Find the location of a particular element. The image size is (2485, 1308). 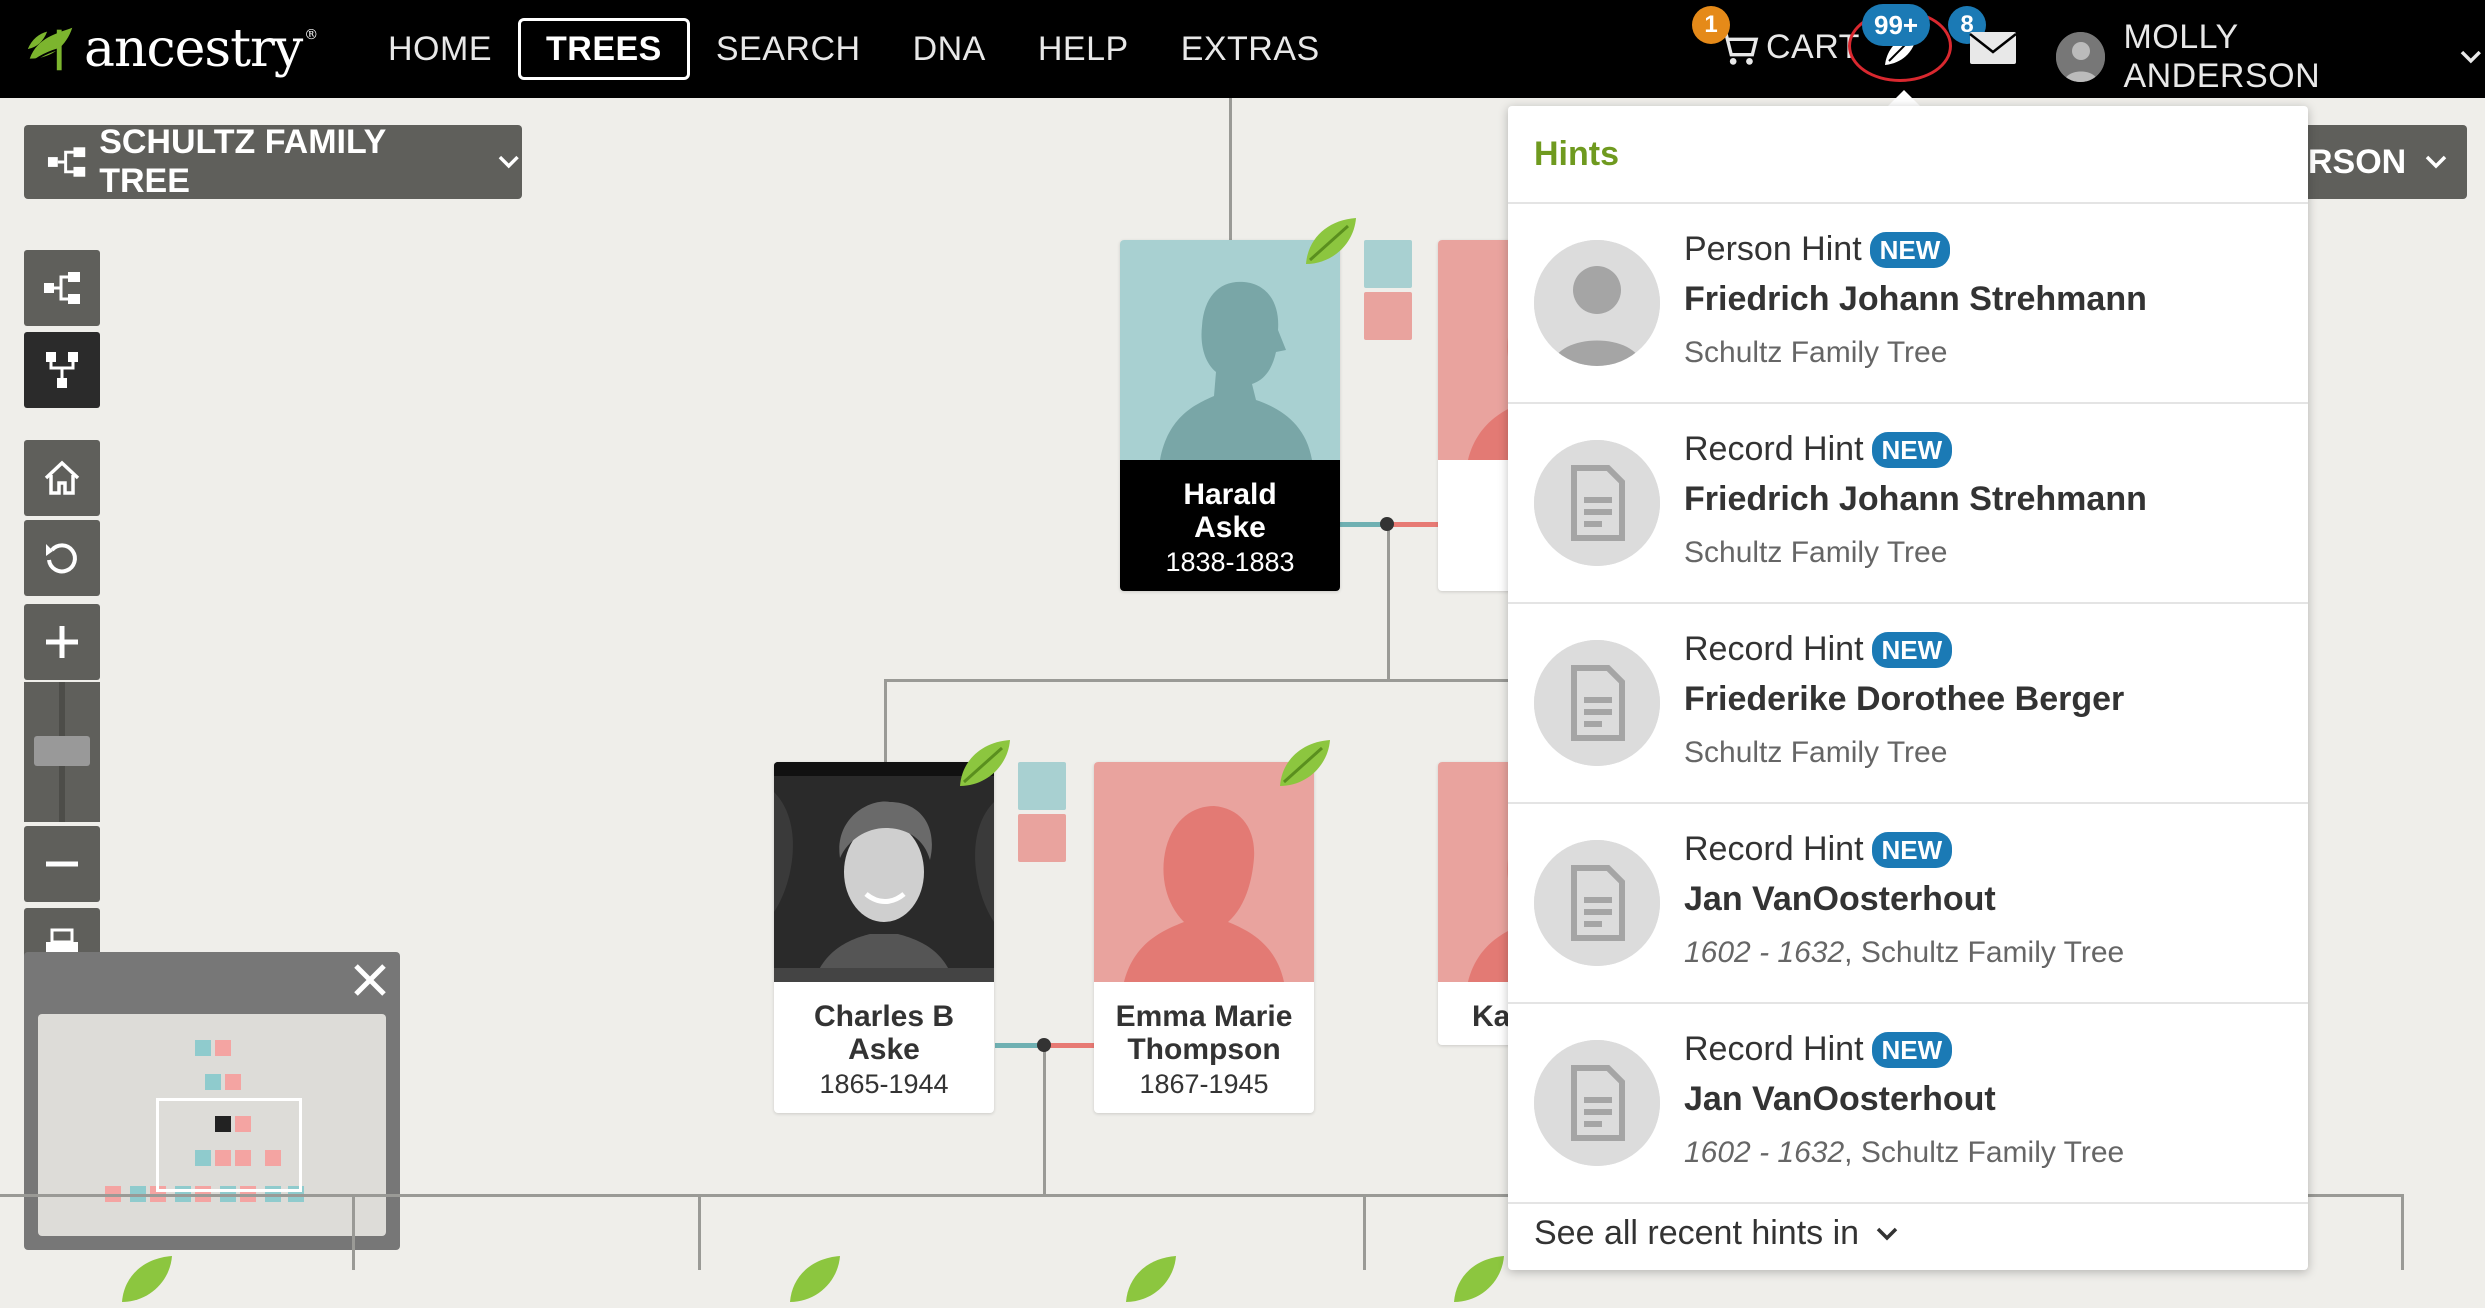

person-dates: 1865-1944 is located at coordinates (884, 1084).